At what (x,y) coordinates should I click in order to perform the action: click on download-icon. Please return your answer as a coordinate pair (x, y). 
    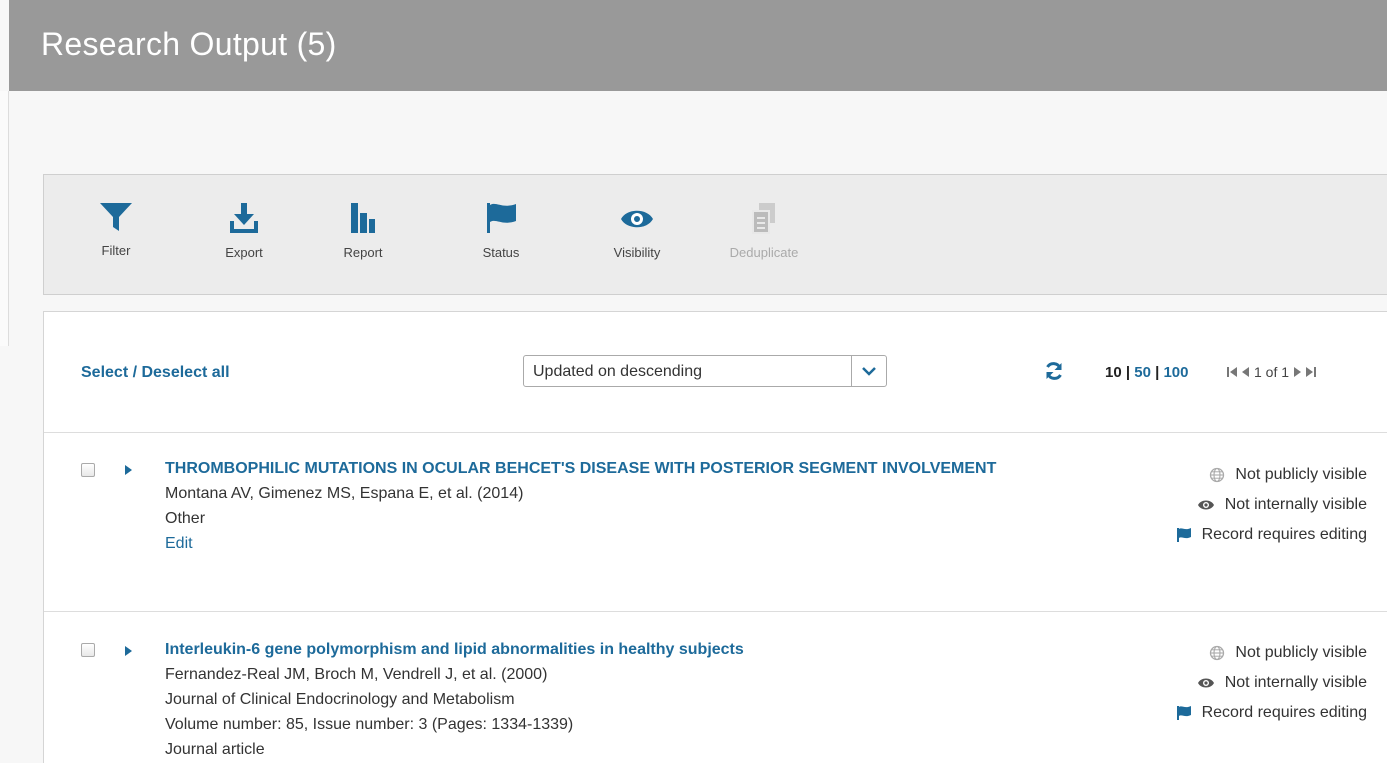
    Looking at the image, I should click on (244, 218).